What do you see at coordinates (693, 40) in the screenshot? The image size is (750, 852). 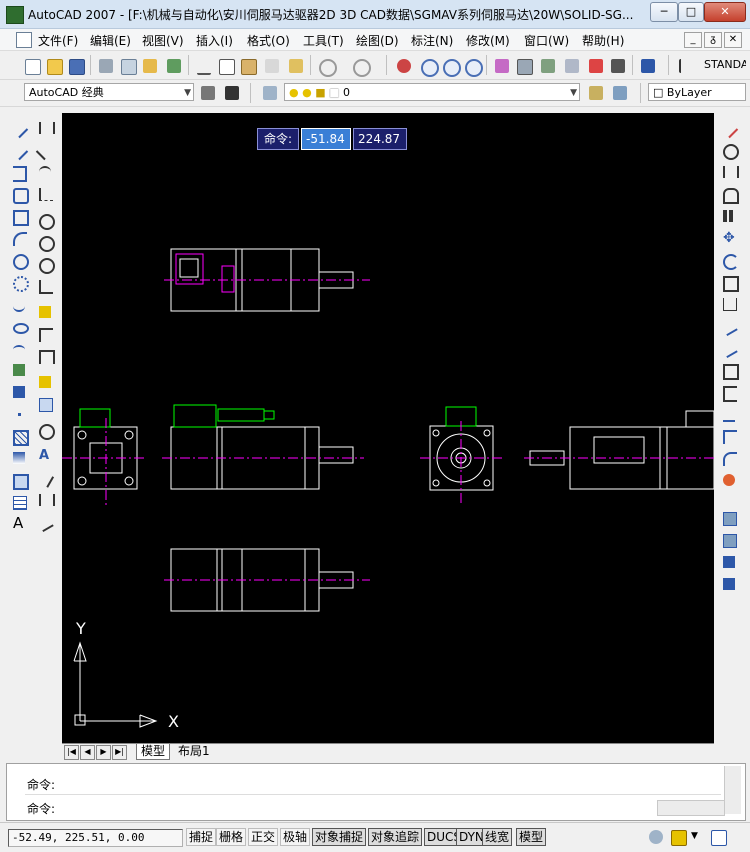 I see `mdi-minimize-button: _` at bounding box center [693, 40].